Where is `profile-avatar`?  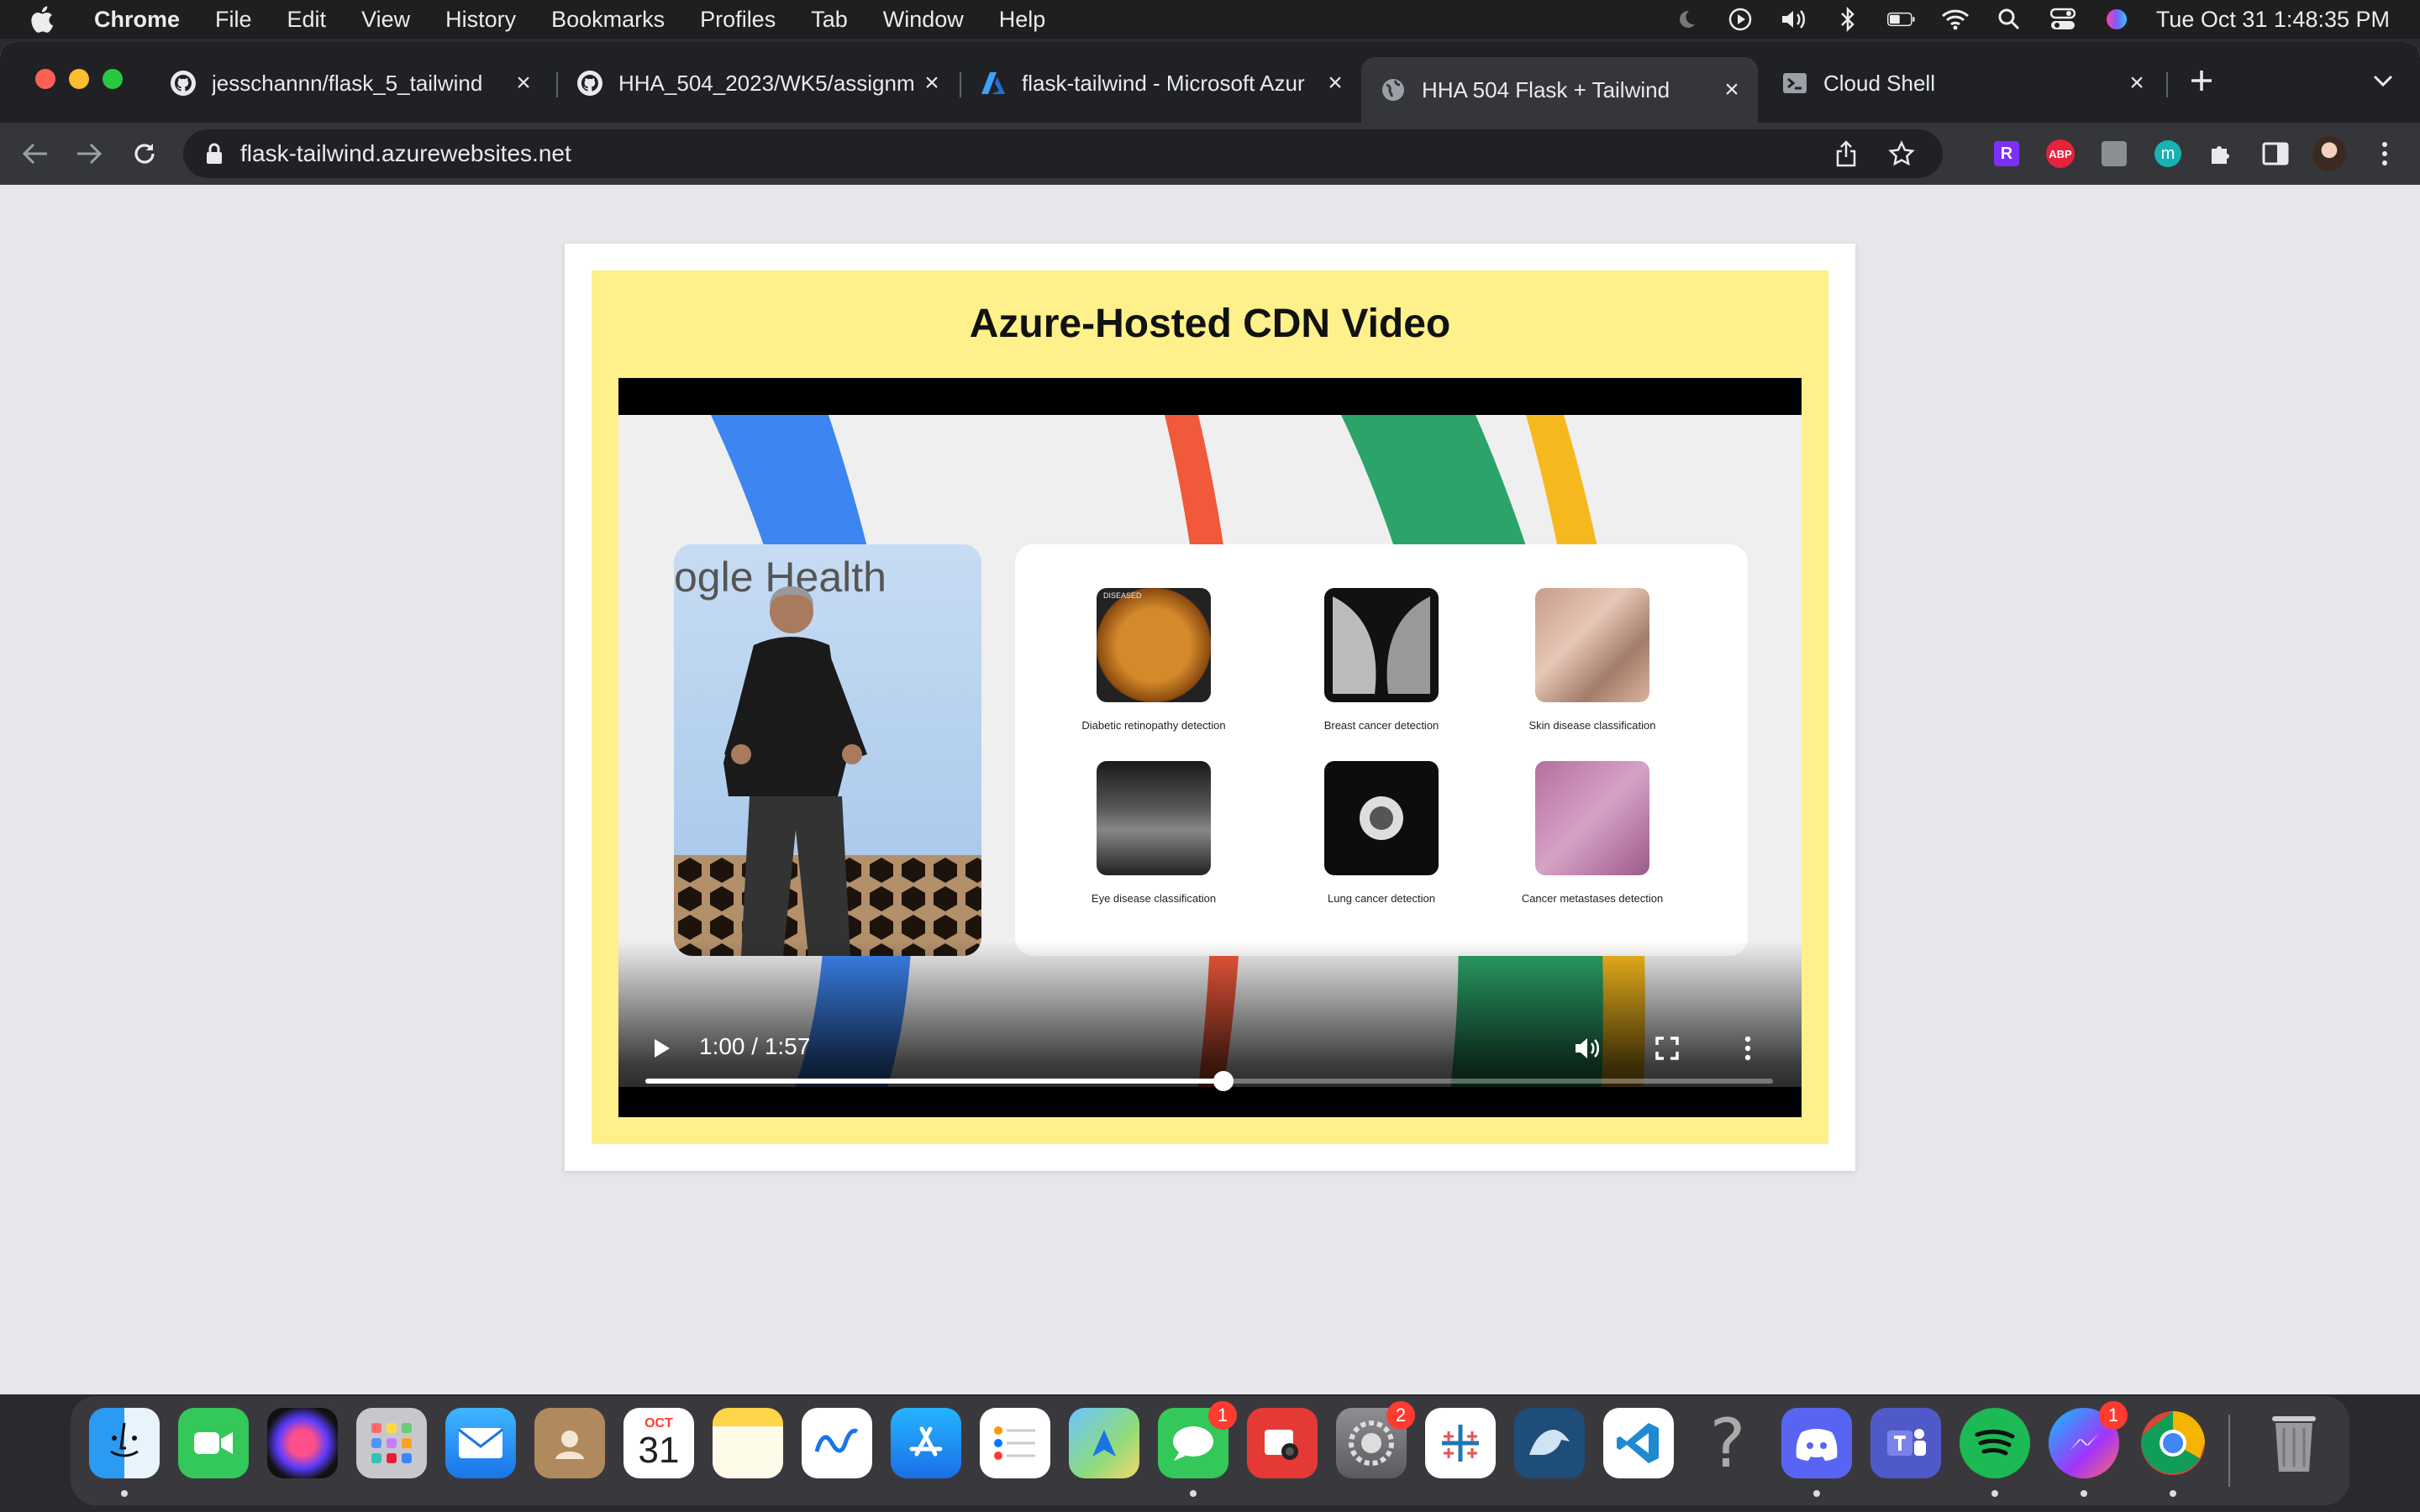
profile-avatar is located at coordinates (2329, 153).